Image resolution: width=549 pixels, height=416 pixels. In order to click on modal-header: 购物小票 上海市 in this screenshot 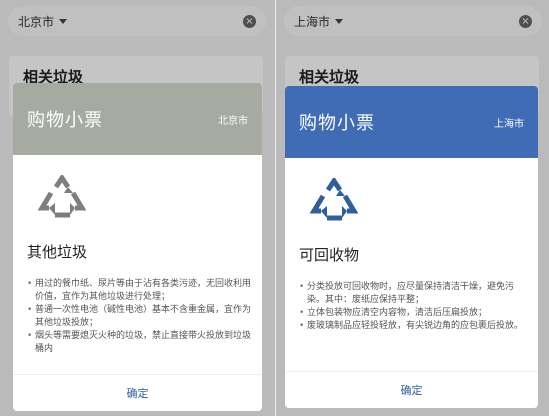, I will do `click(411, 122)`.